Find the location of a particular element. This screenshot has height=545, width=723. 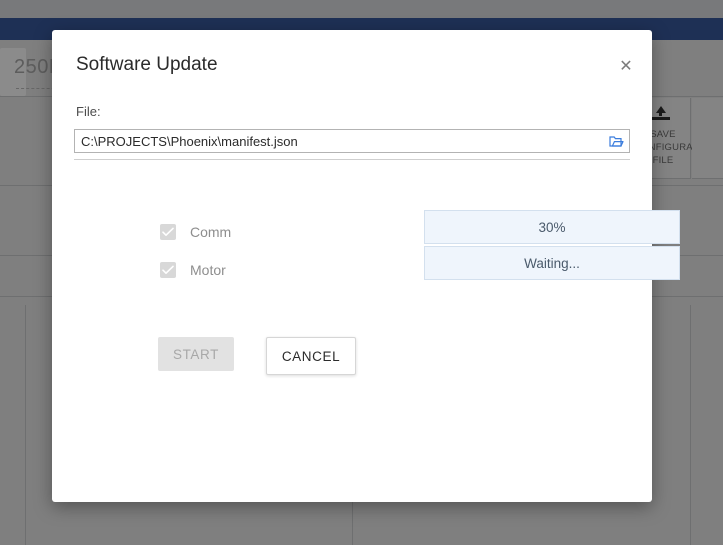

checkbox-comm is located at coordinates (168, 232).